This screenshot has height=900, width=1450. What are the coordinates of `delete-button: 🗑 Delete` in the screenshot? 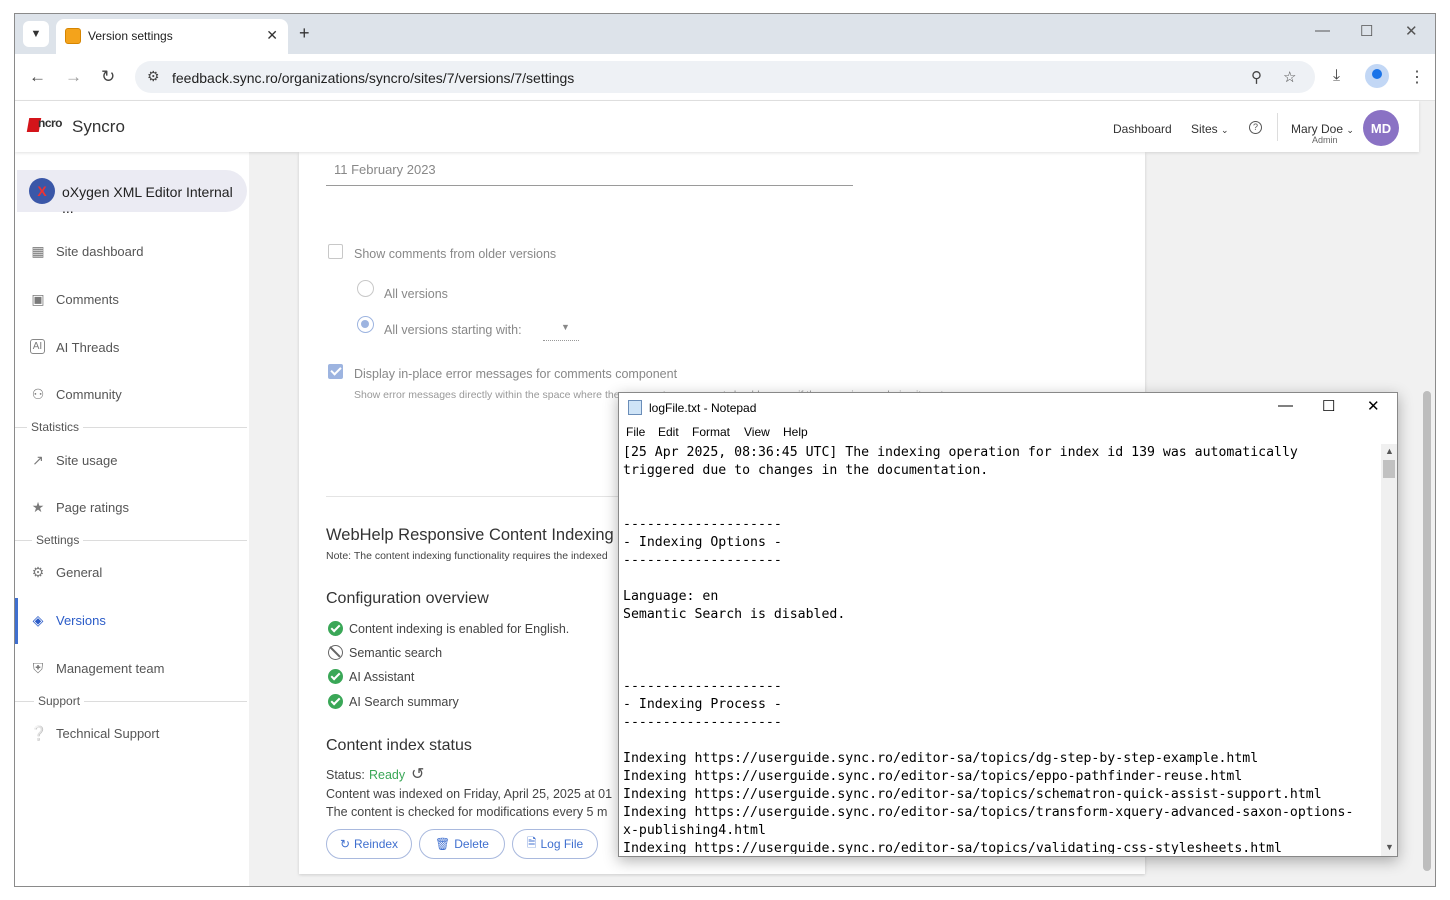 It's located at (462, 844).